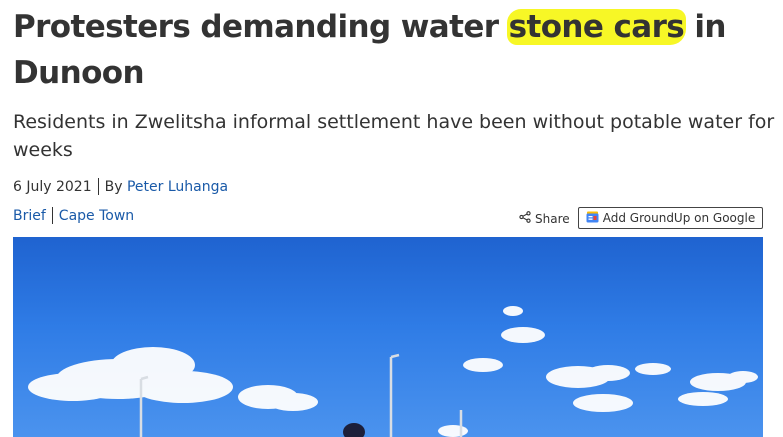 The height and width of the screenshot is (437, 783). I want to click on tag-brief: Brief, so click(29, 216).